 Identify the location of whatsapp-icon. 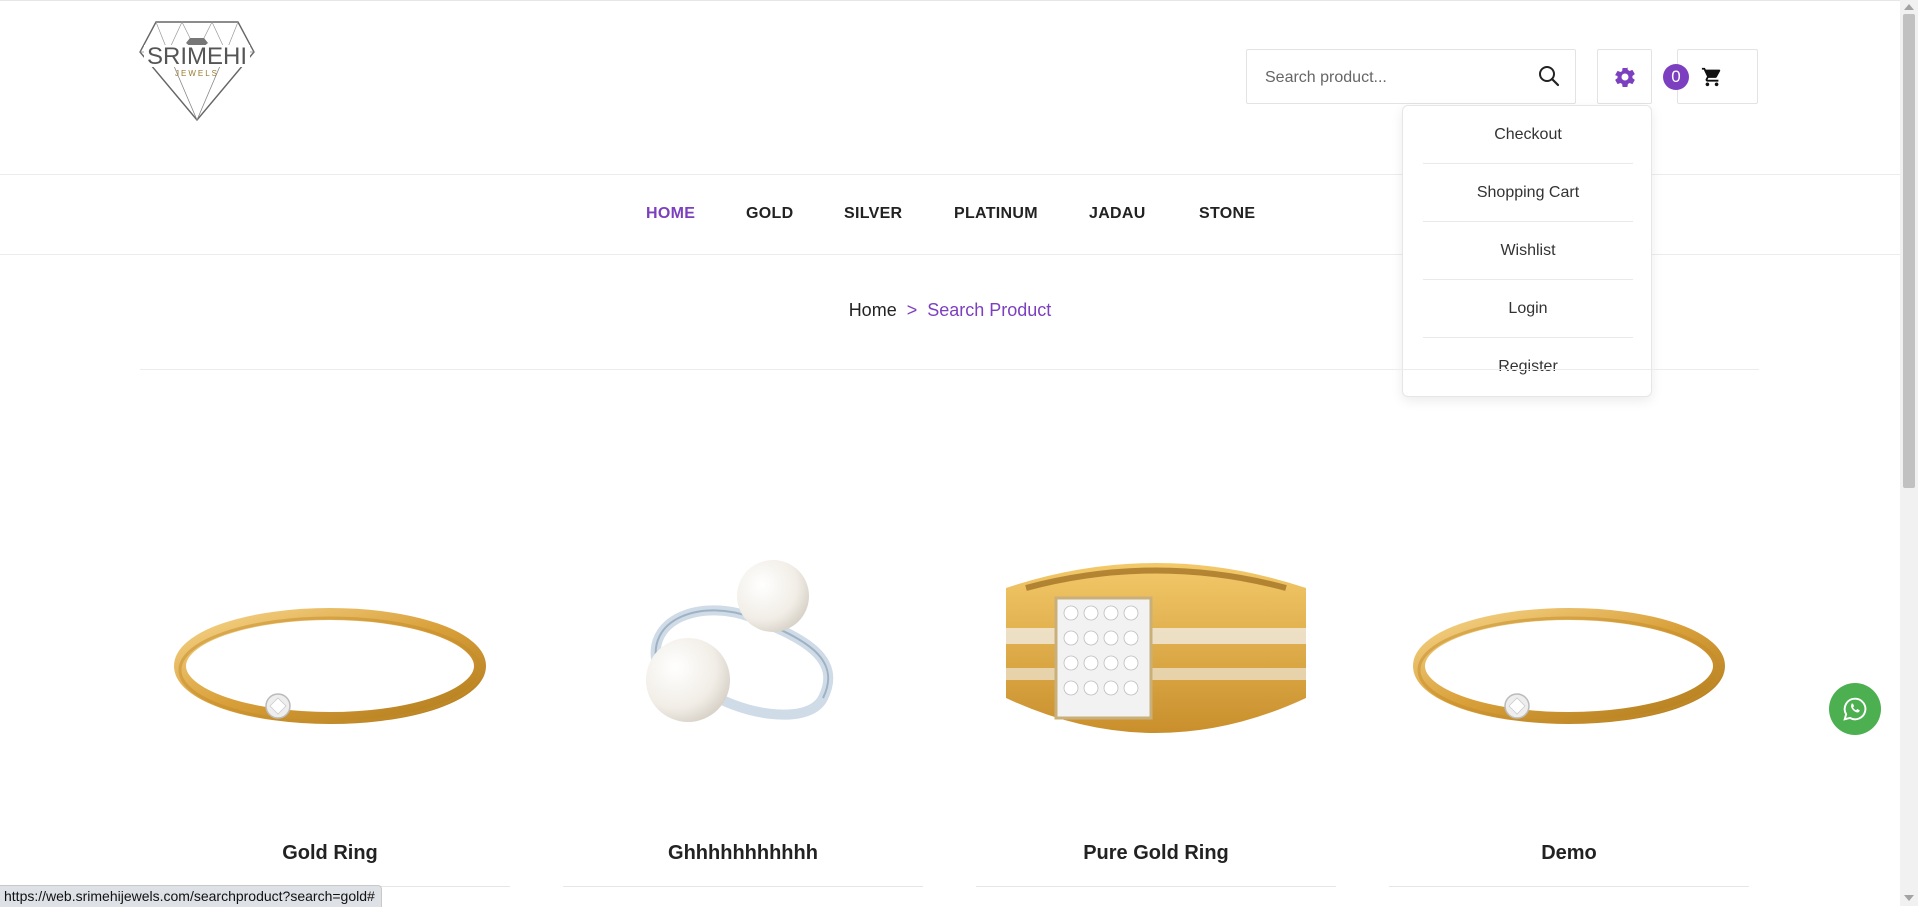
(1855, 709).